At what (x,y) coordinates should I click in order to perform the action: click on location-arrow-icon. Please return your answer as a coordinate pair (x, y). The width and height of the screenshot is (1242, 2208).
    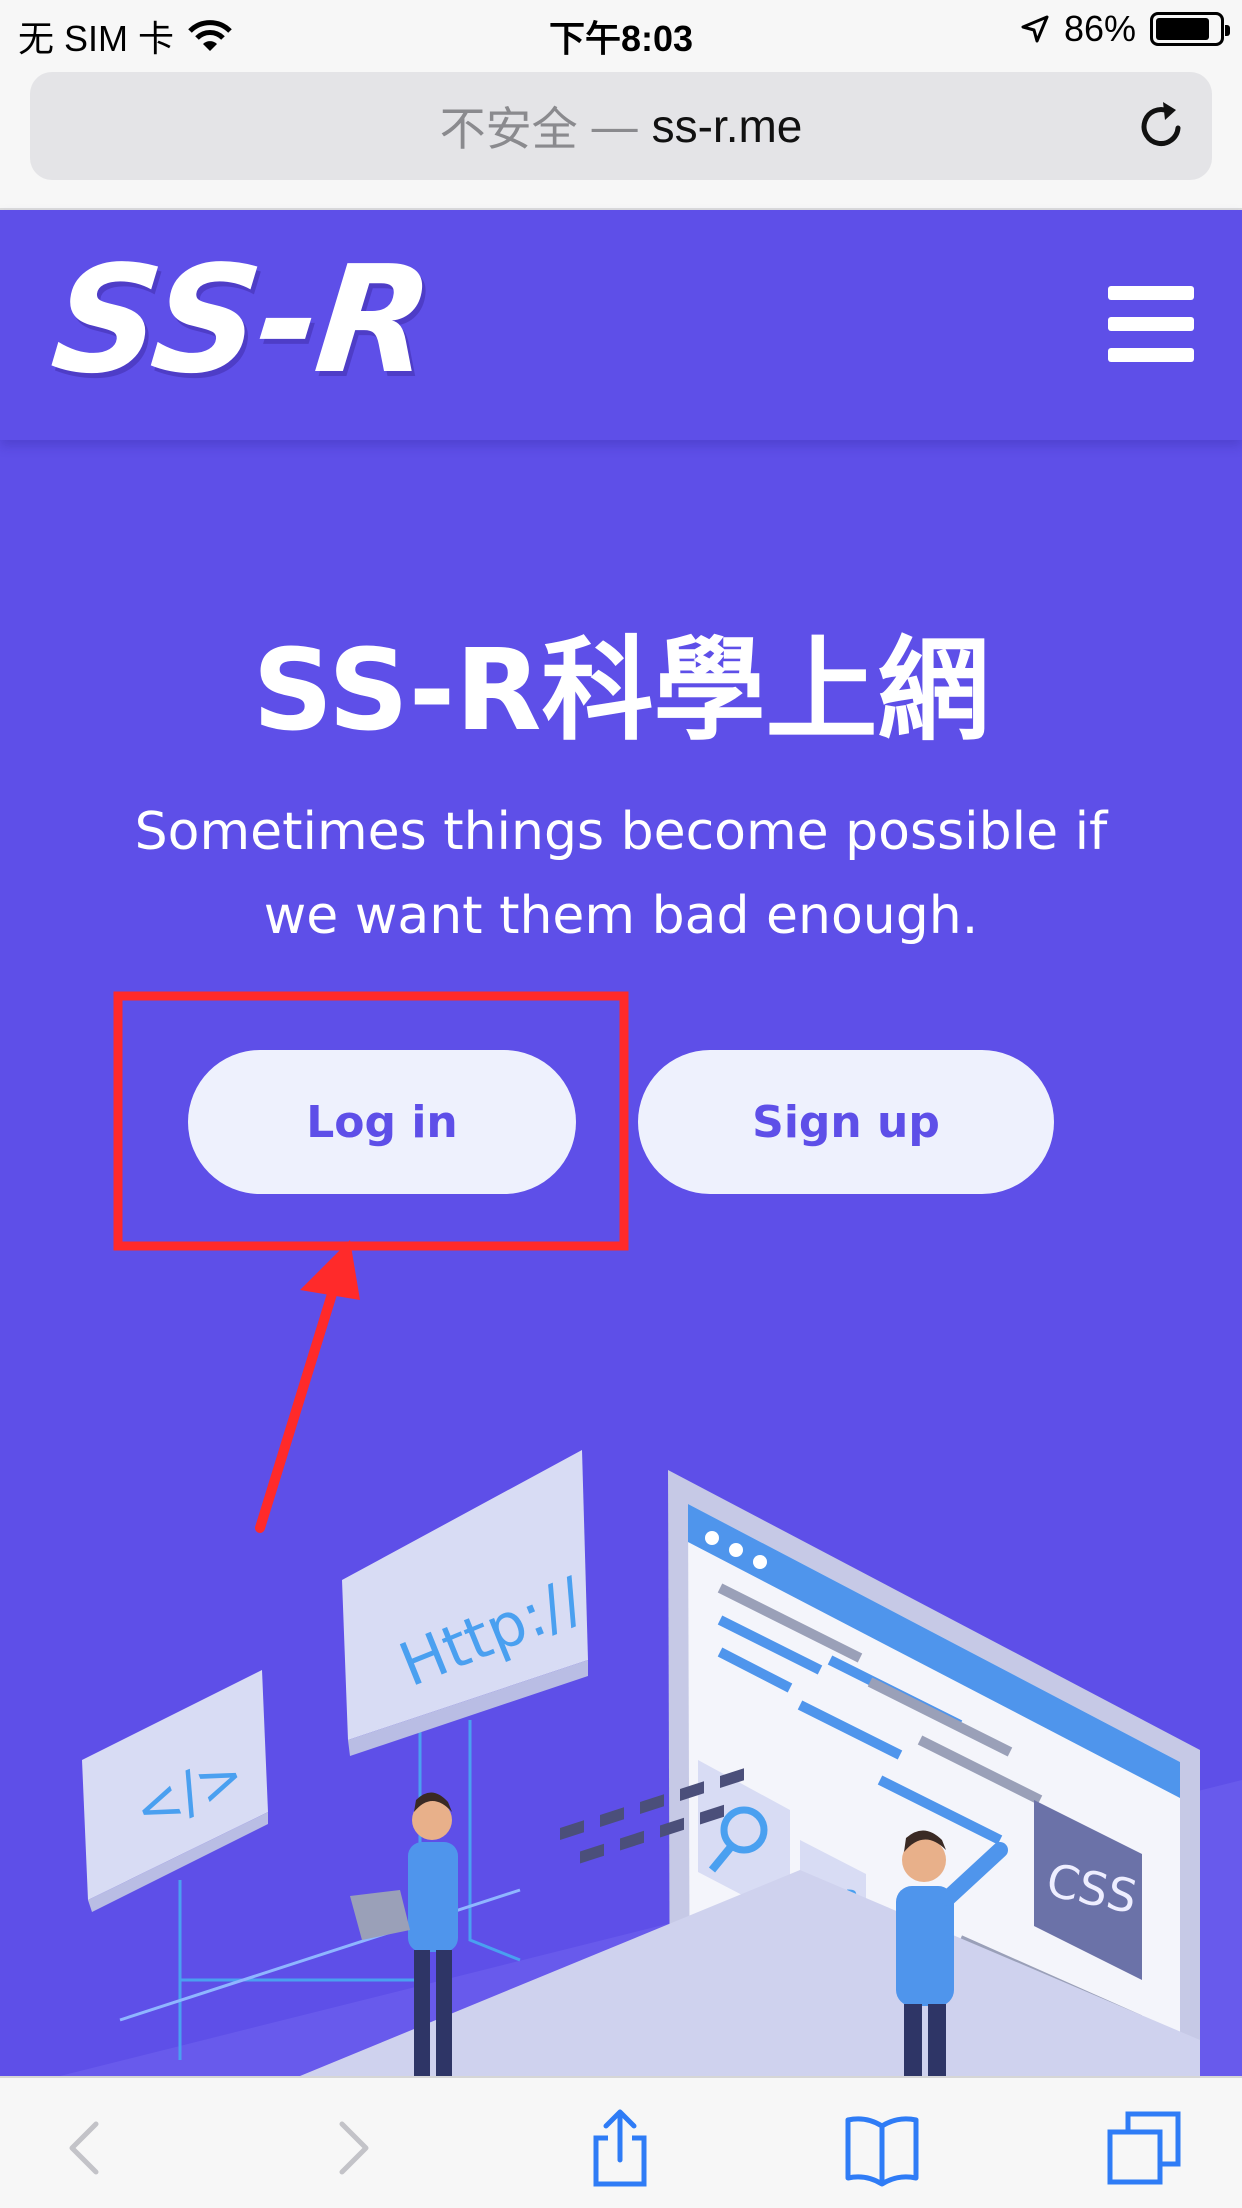
    Looking at the image, I should click on (1035, 29).